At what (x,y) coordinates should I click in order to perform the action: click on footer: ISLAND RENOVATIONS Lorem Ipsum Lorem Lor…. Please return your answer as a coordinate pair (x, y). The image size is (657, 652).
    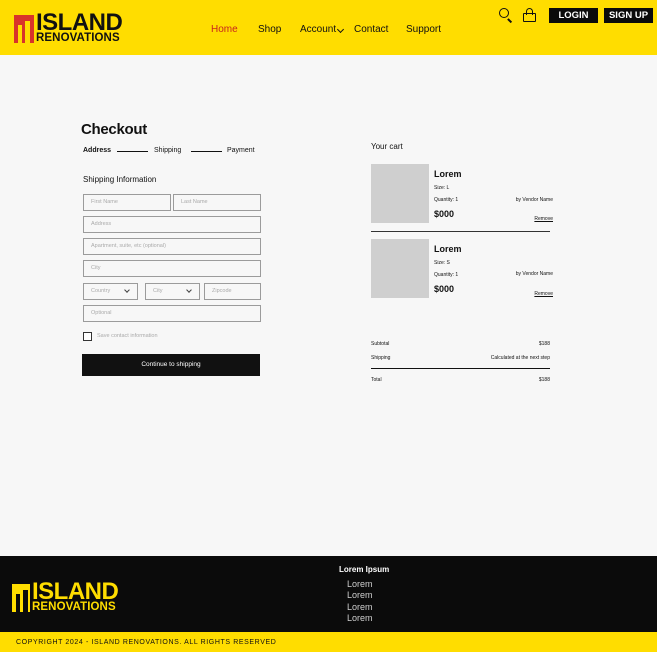
    Looking at the image, I should click on (328, 594).